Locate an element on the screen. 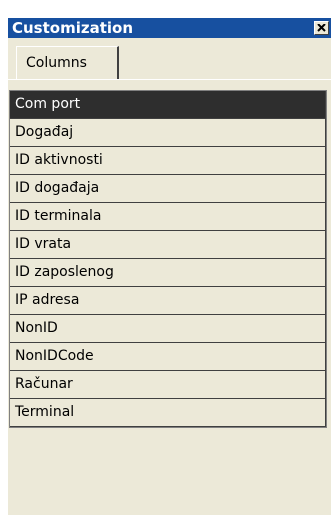  tab-columns: Columns is located at coordinates (67, 62).